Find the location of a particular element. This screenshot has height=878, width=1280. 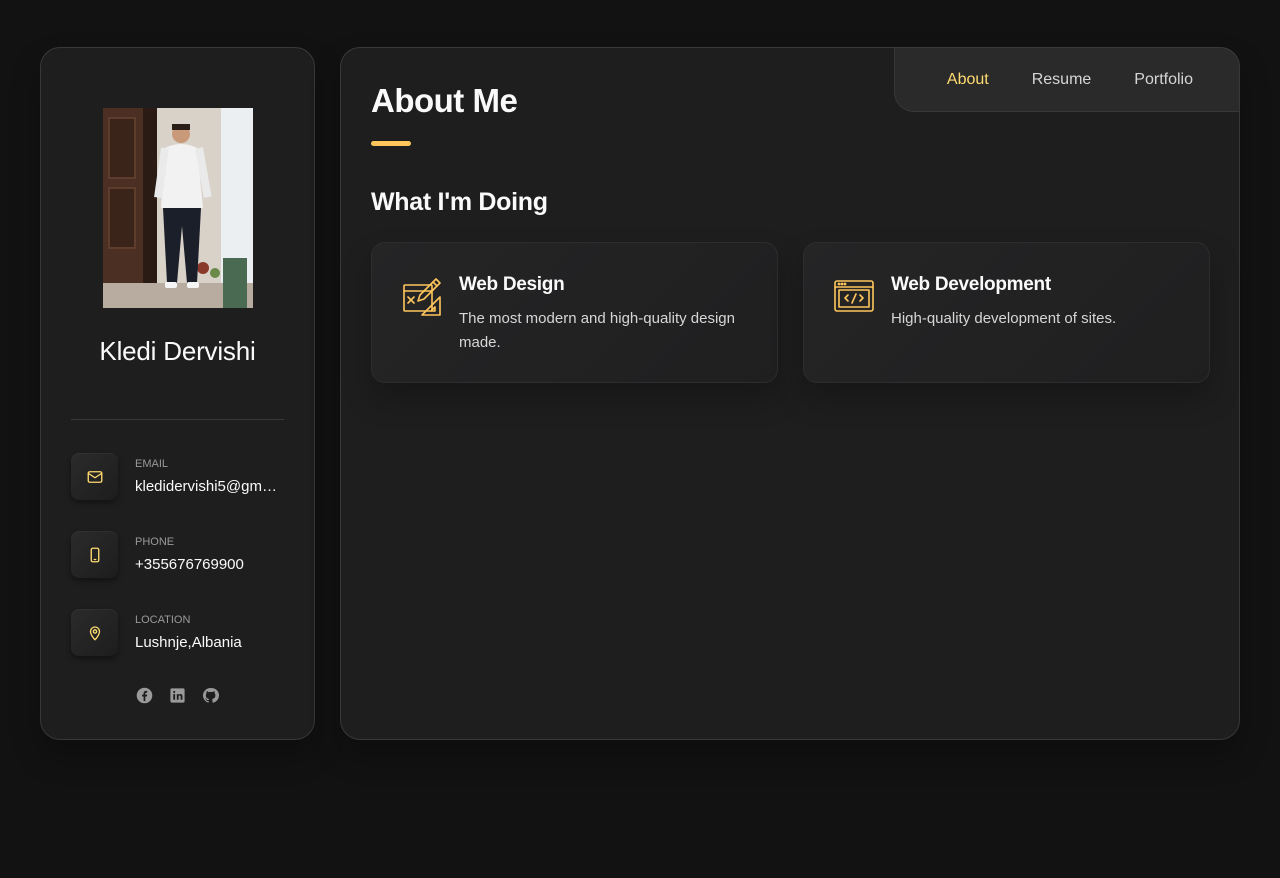

nav-portfolio: Portfolio is located at coordinates (1163, 80).